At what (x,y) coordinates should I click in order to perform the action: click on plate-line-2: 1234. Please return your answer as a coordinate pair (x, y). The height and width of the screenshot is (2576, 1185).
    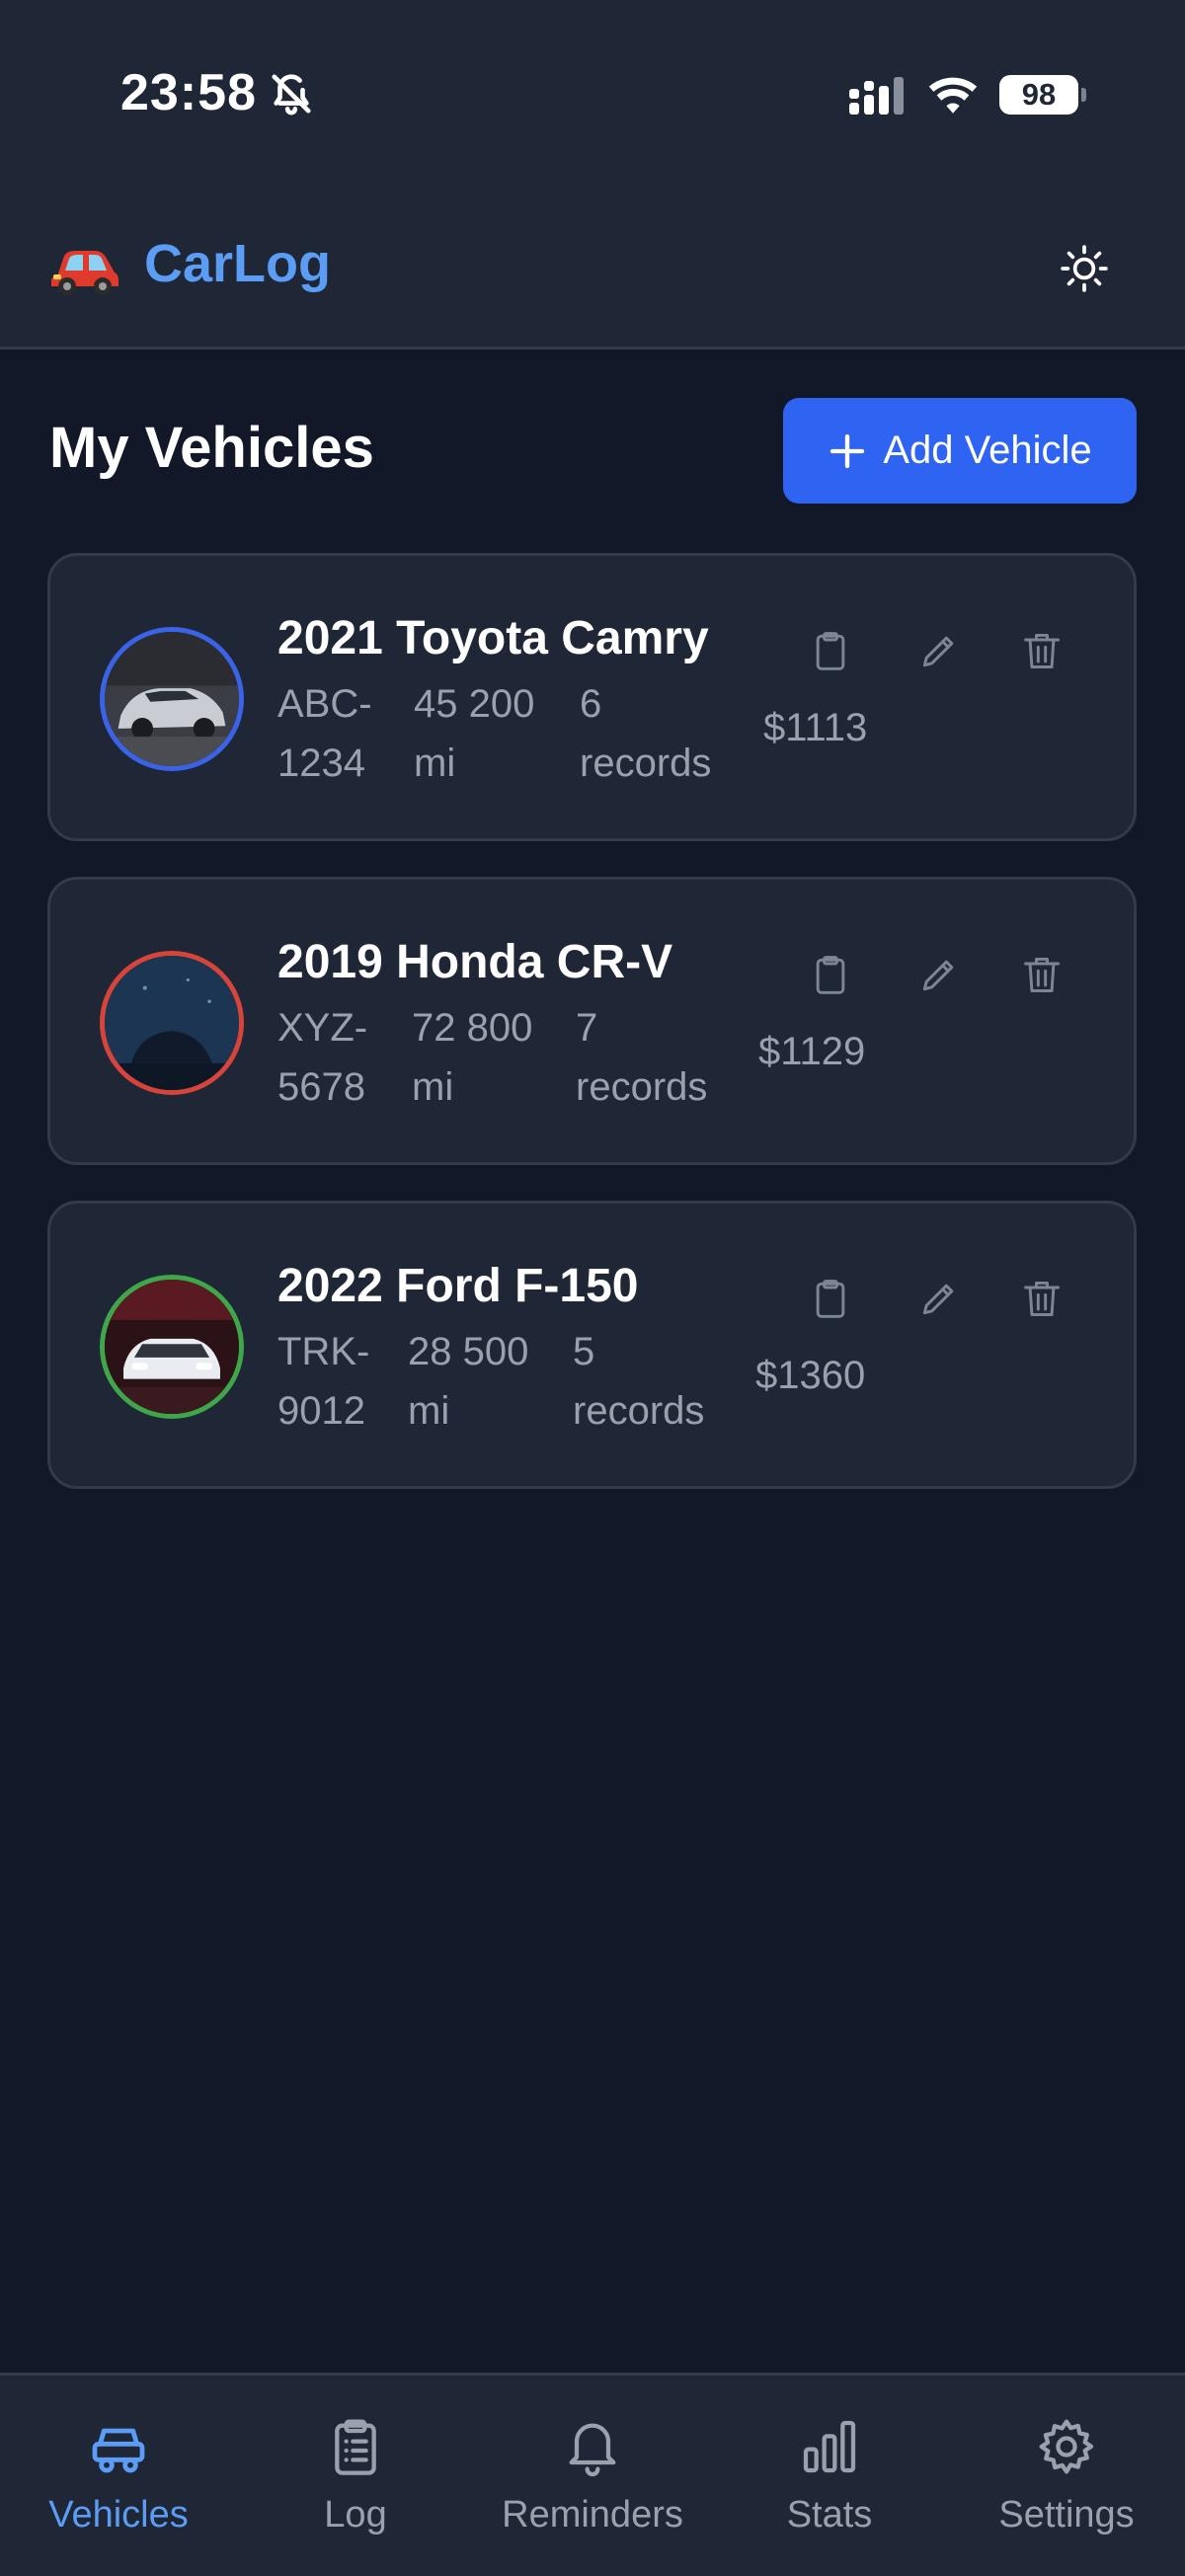
    Looking at the image, I should click on (321, 763).